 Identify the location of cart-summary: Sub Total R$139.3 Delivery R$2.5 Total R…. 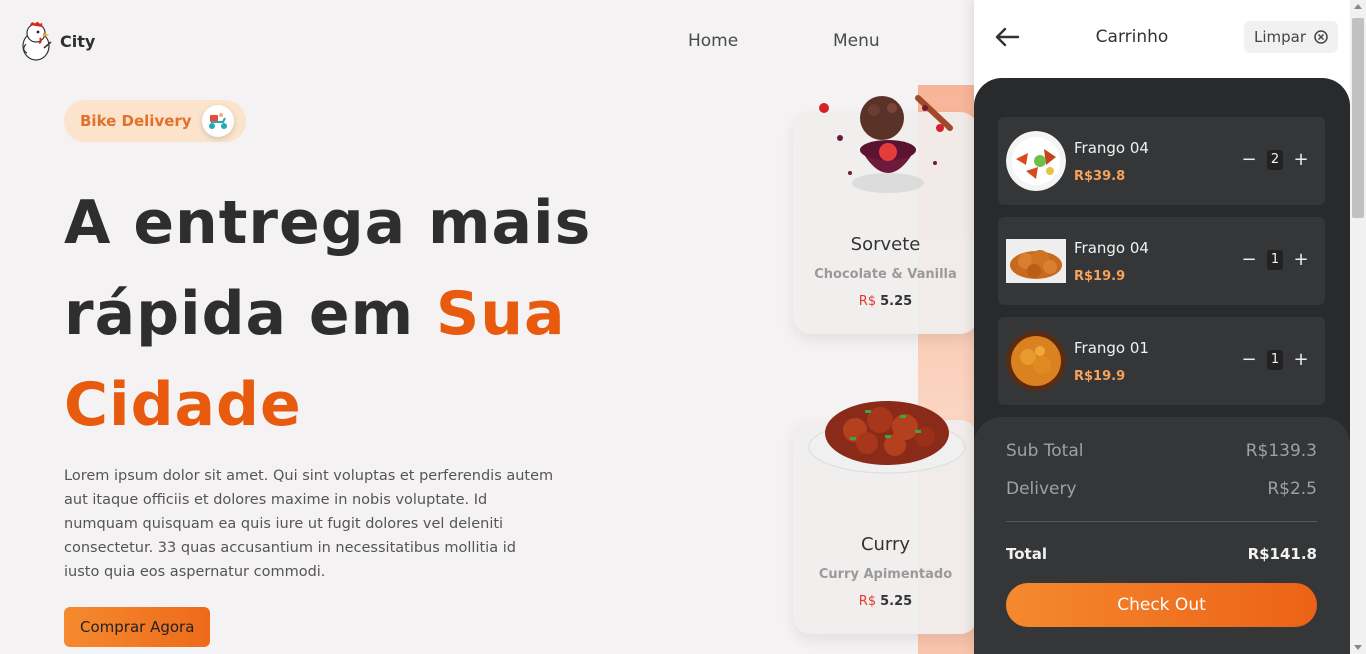
(1162, 535).